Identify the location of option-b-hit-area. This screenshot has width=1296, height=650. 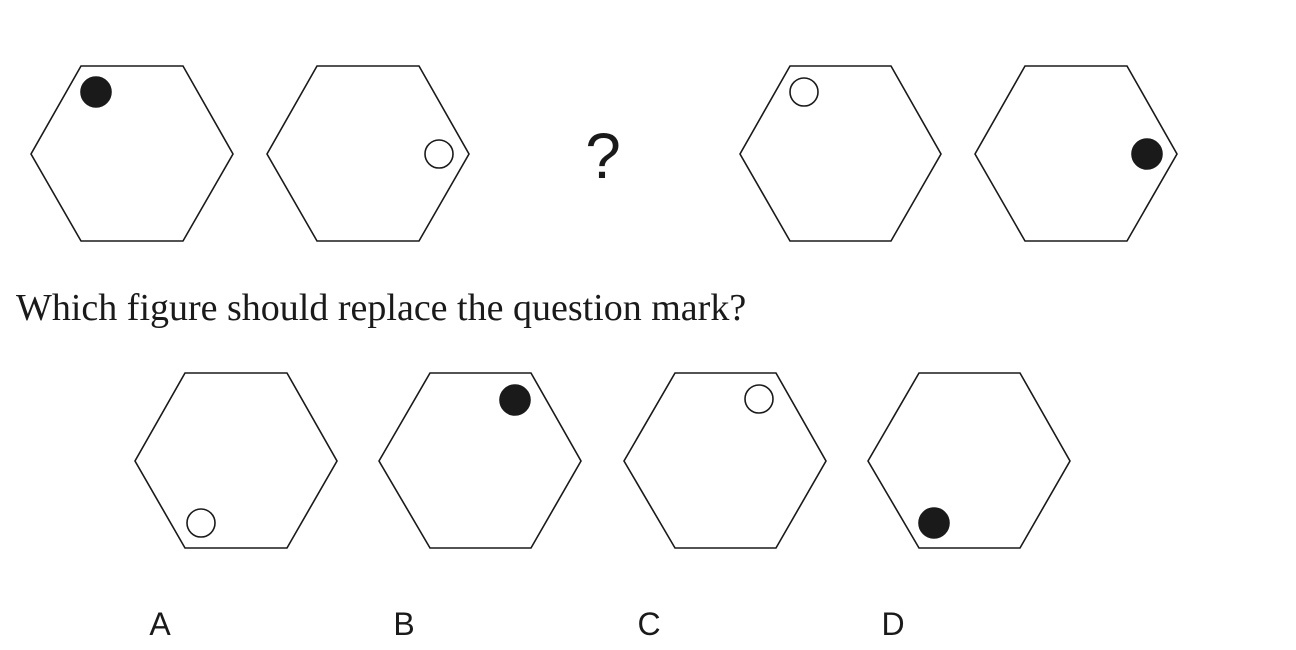
(480, 506).